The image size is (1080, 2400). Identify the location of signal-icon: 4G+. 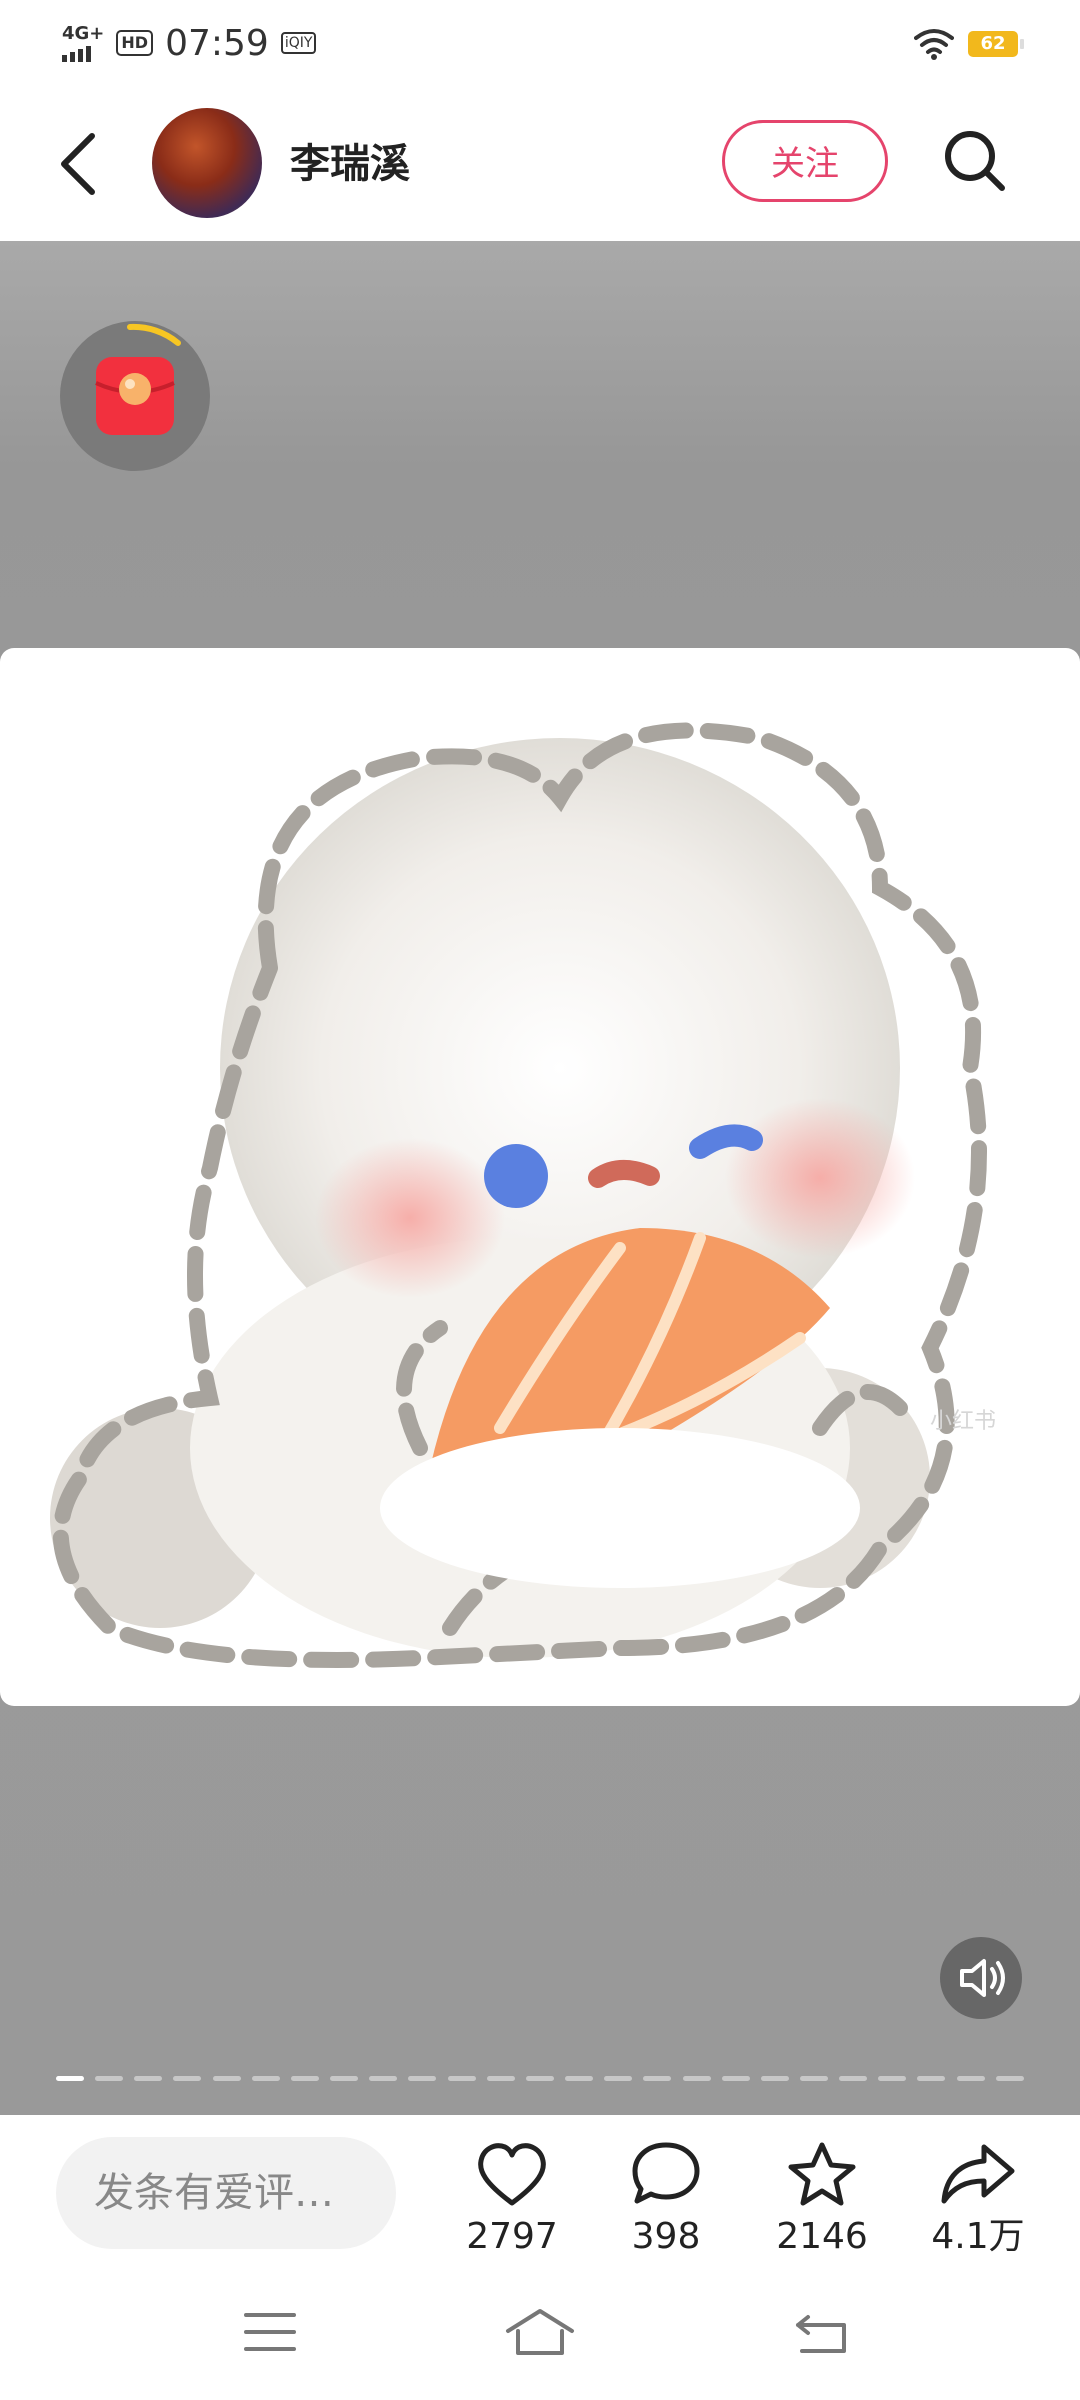
(83, 42).